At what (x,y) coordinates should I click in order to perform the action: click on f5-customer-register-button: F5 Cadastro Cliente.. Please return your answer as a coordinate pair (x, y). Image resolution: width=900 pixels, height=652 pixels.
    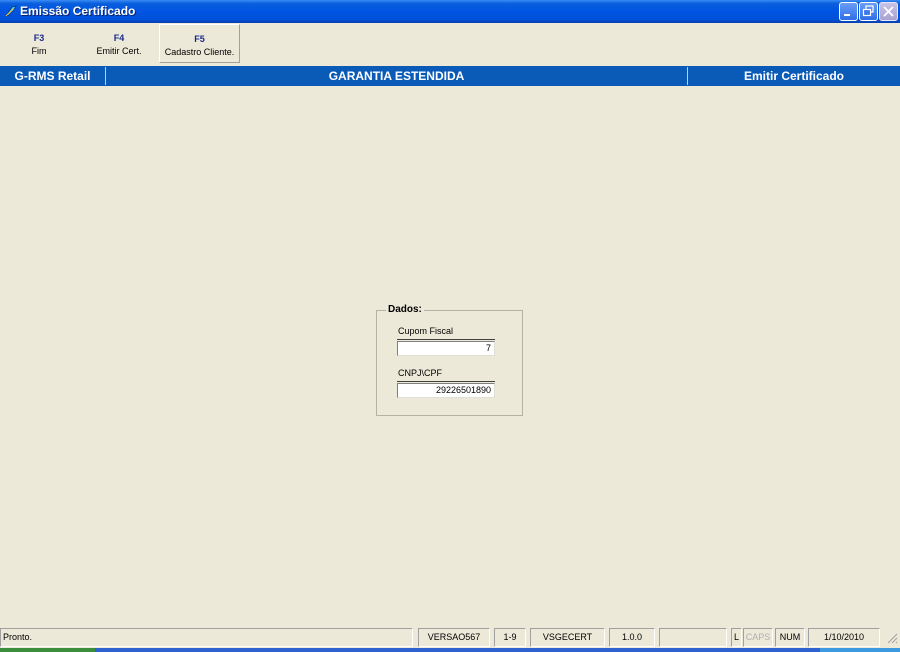
    Looking at the image, I should click on (199, 43).